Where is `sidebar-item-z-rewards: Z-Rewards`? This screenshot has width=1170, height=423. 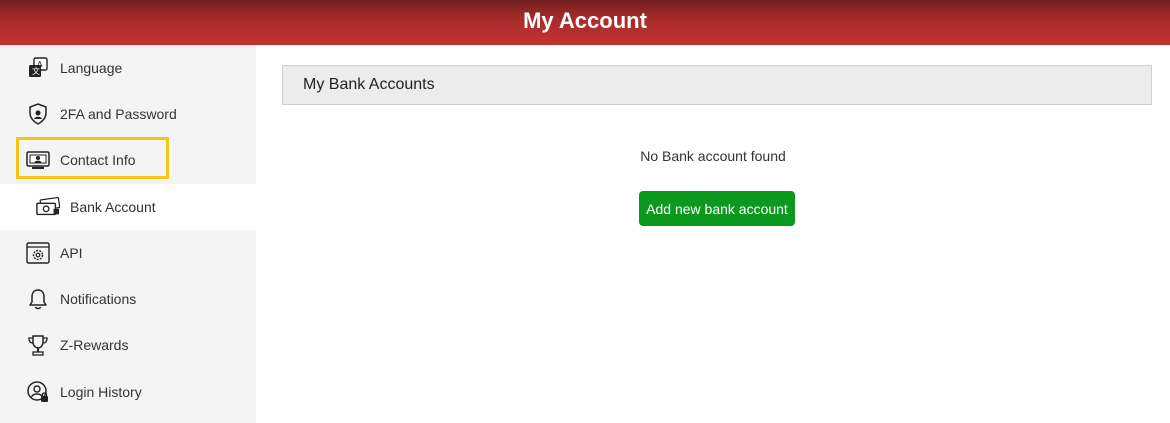
sidebar-item-z-rewards: Z-Rewards is located at coordinates (128, 345).